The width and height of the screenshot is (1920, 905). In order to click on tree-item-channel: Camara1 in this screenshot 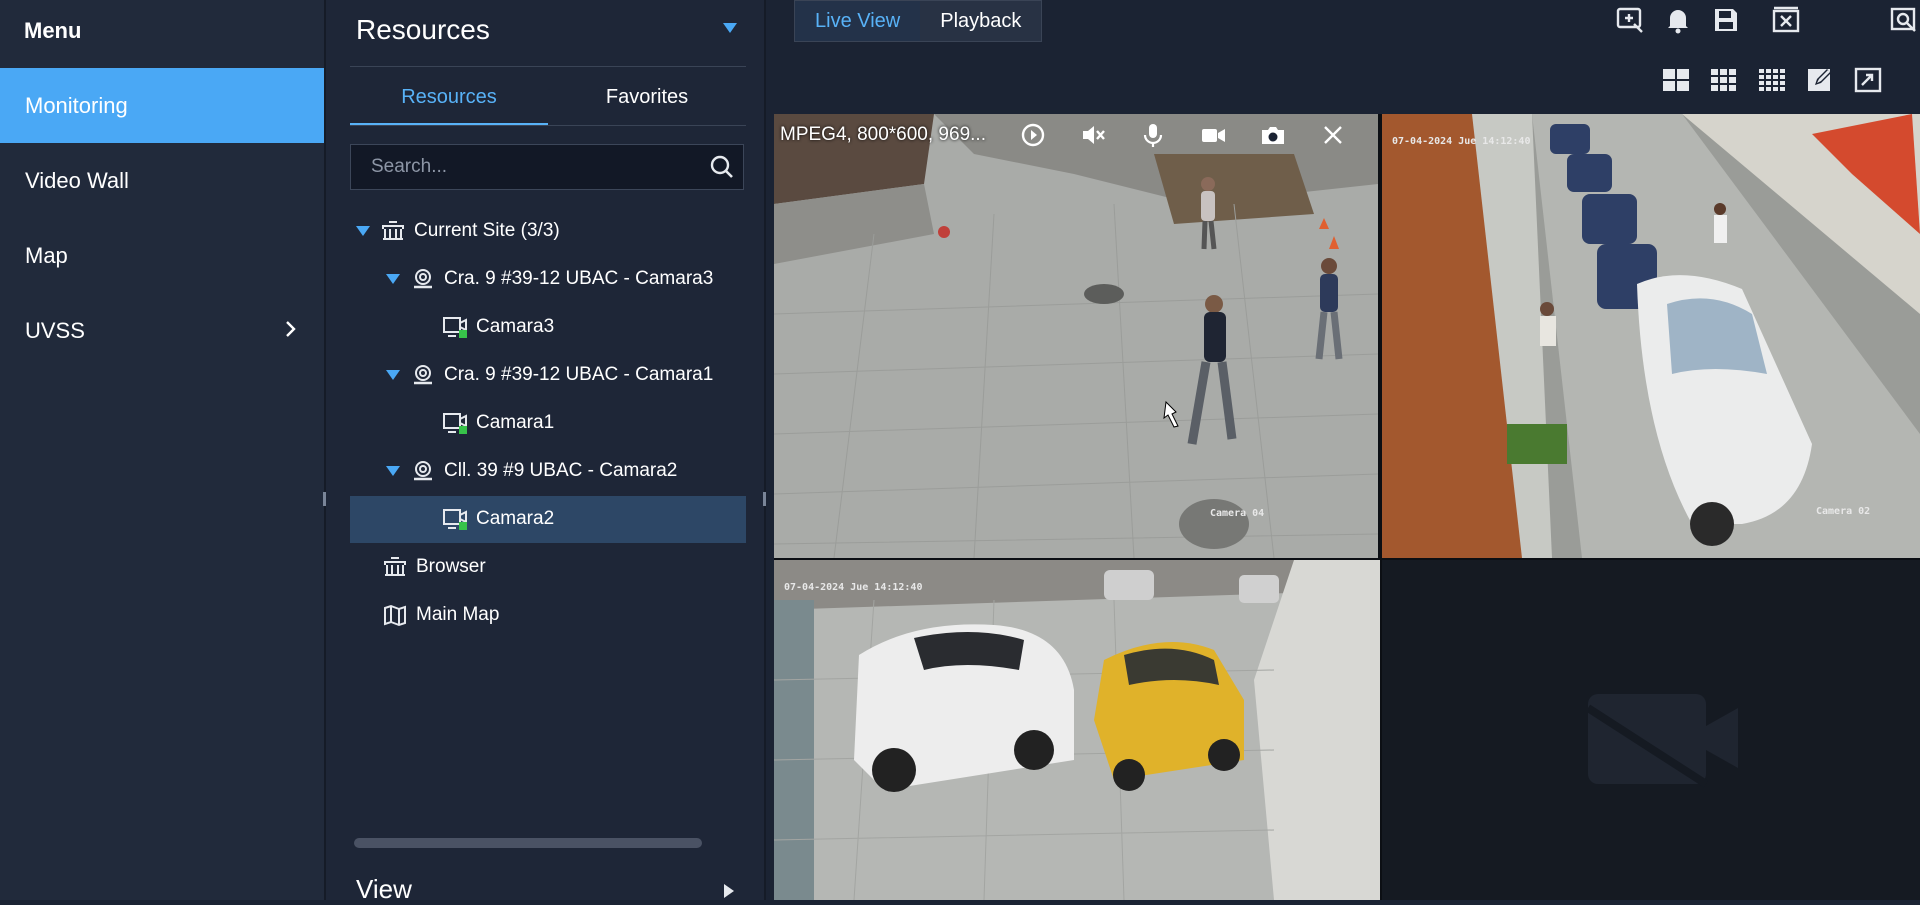, I will do `click(498, 423)`.